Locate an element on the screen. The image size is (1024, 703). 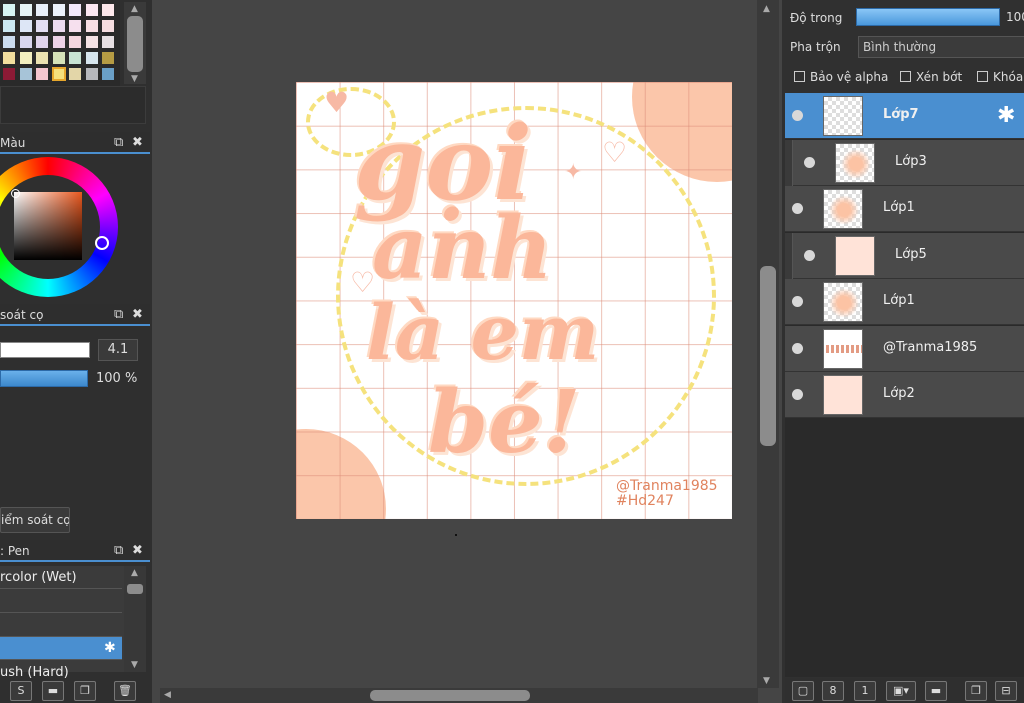
new-8bit-layer-icon: 8 is located at coordinates (833, 691).